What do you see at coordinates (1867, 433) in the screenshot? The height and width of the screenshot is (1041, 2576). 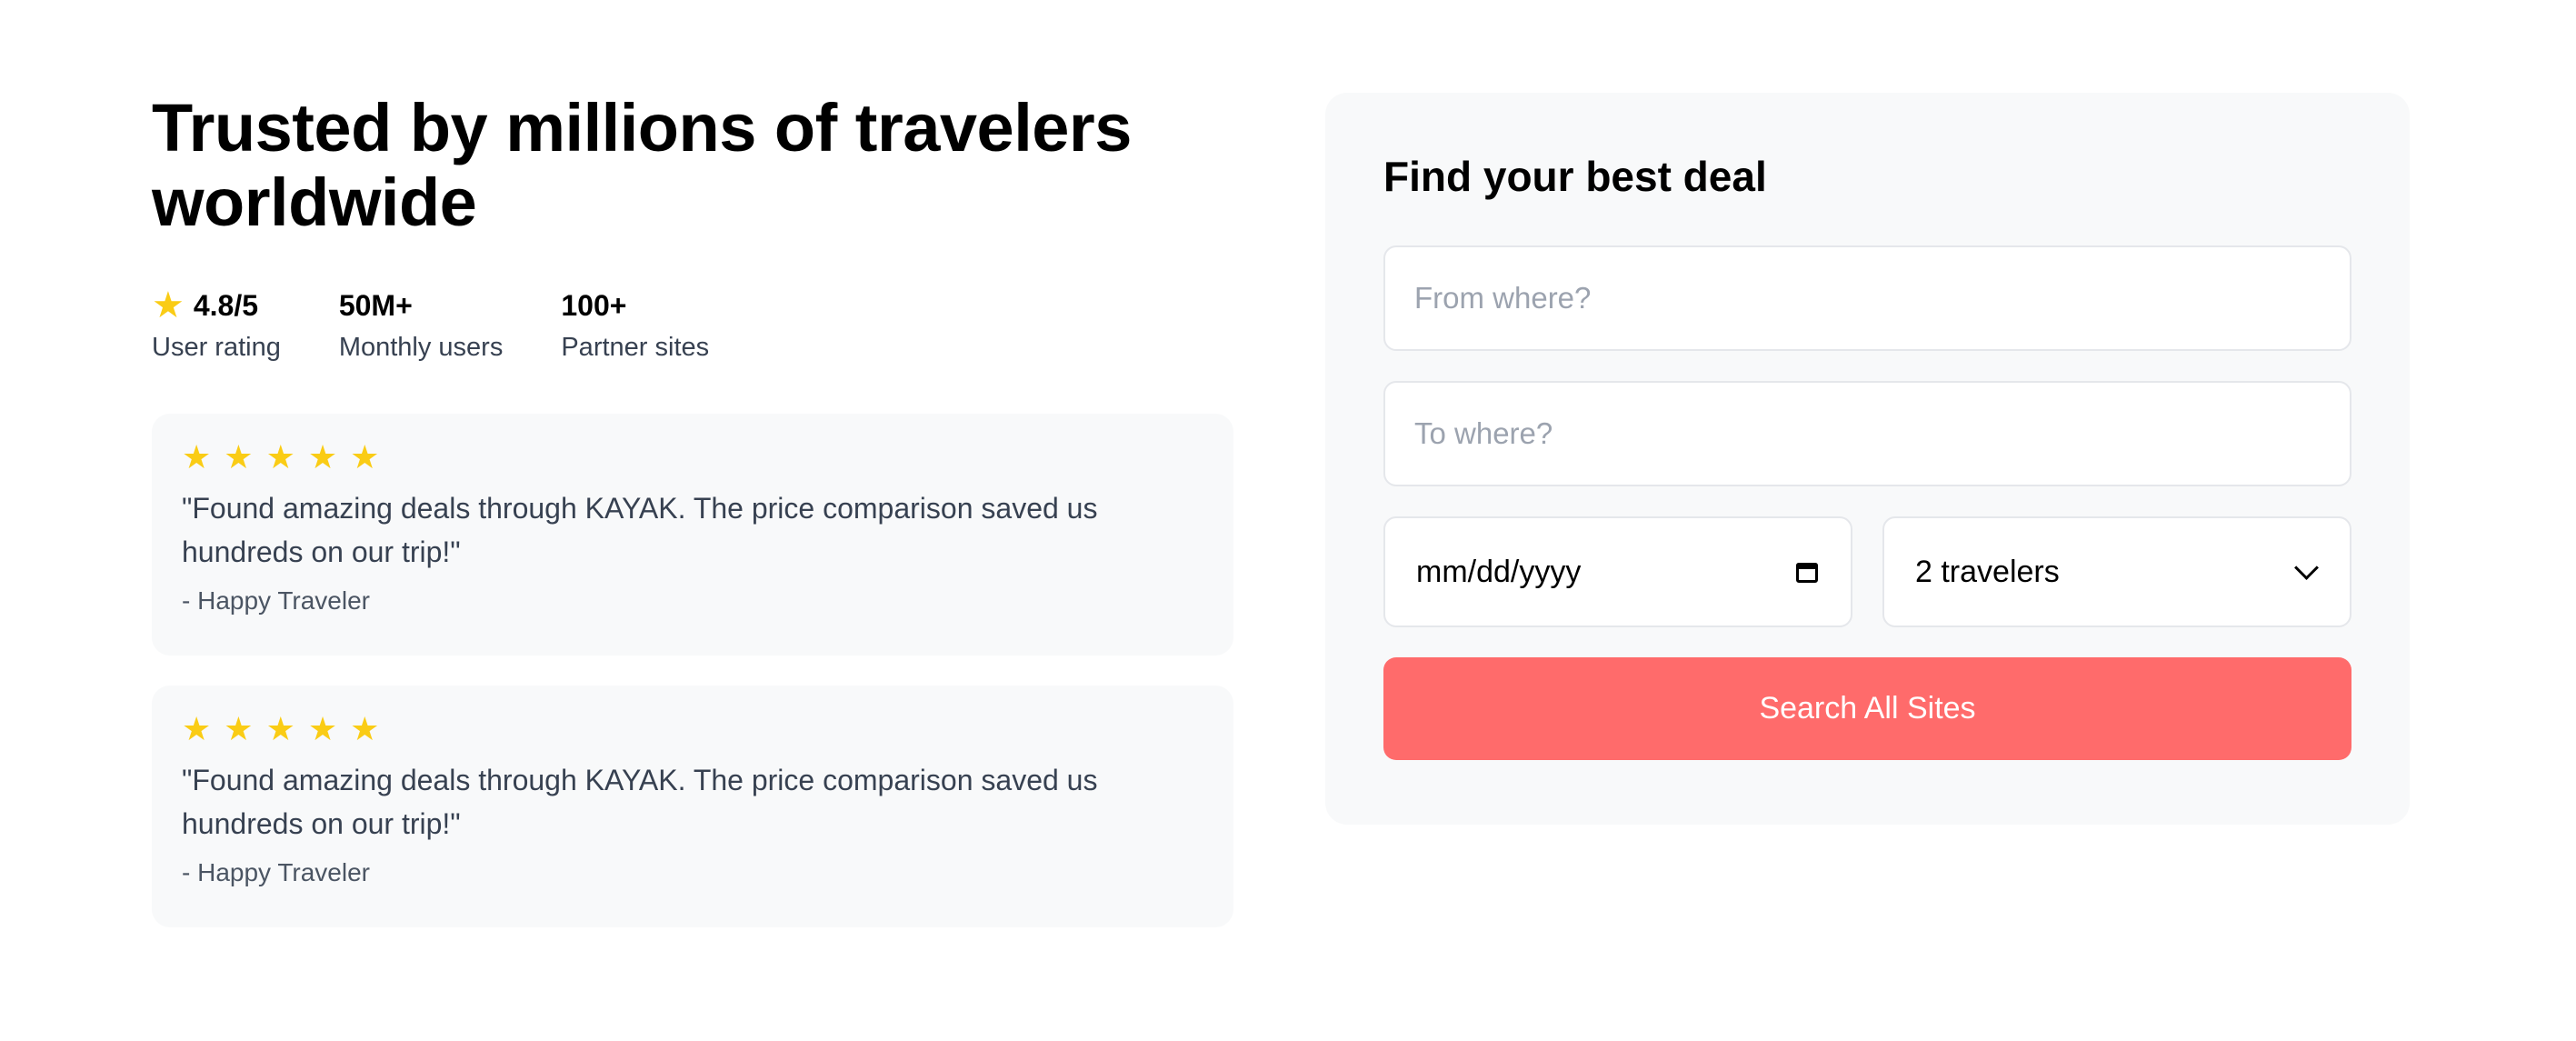 I see `to-input` at bounding box center [1867, 433].